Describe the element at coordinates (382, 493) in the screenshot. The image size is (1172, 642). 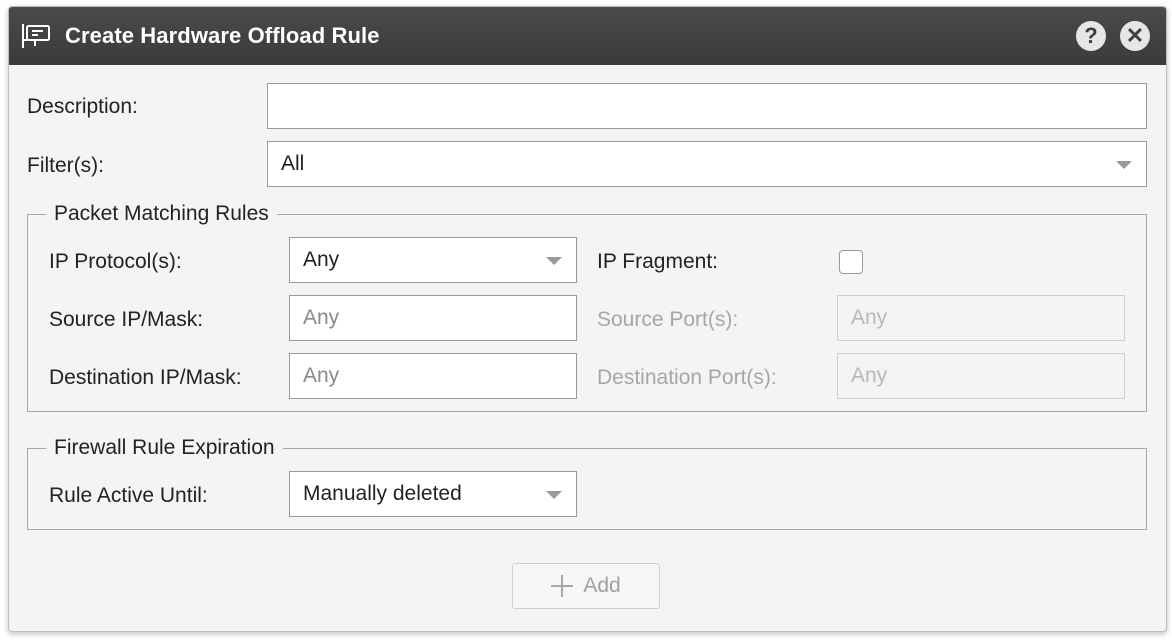
I see `rule-active-until-selected-value: Manually deleted` at that location.